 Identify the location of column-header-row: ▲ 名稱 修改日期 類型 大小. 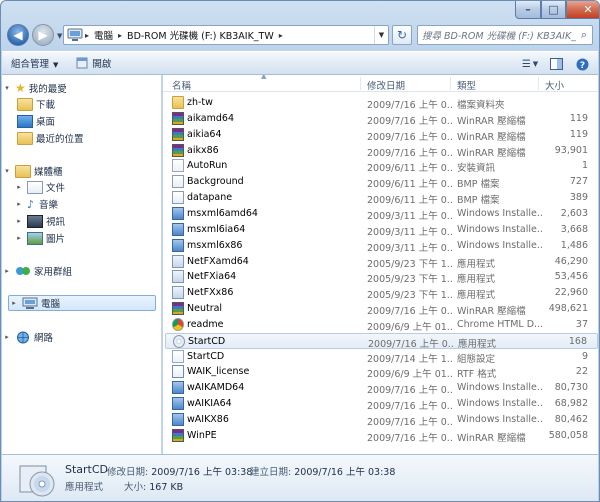
(380, 83).